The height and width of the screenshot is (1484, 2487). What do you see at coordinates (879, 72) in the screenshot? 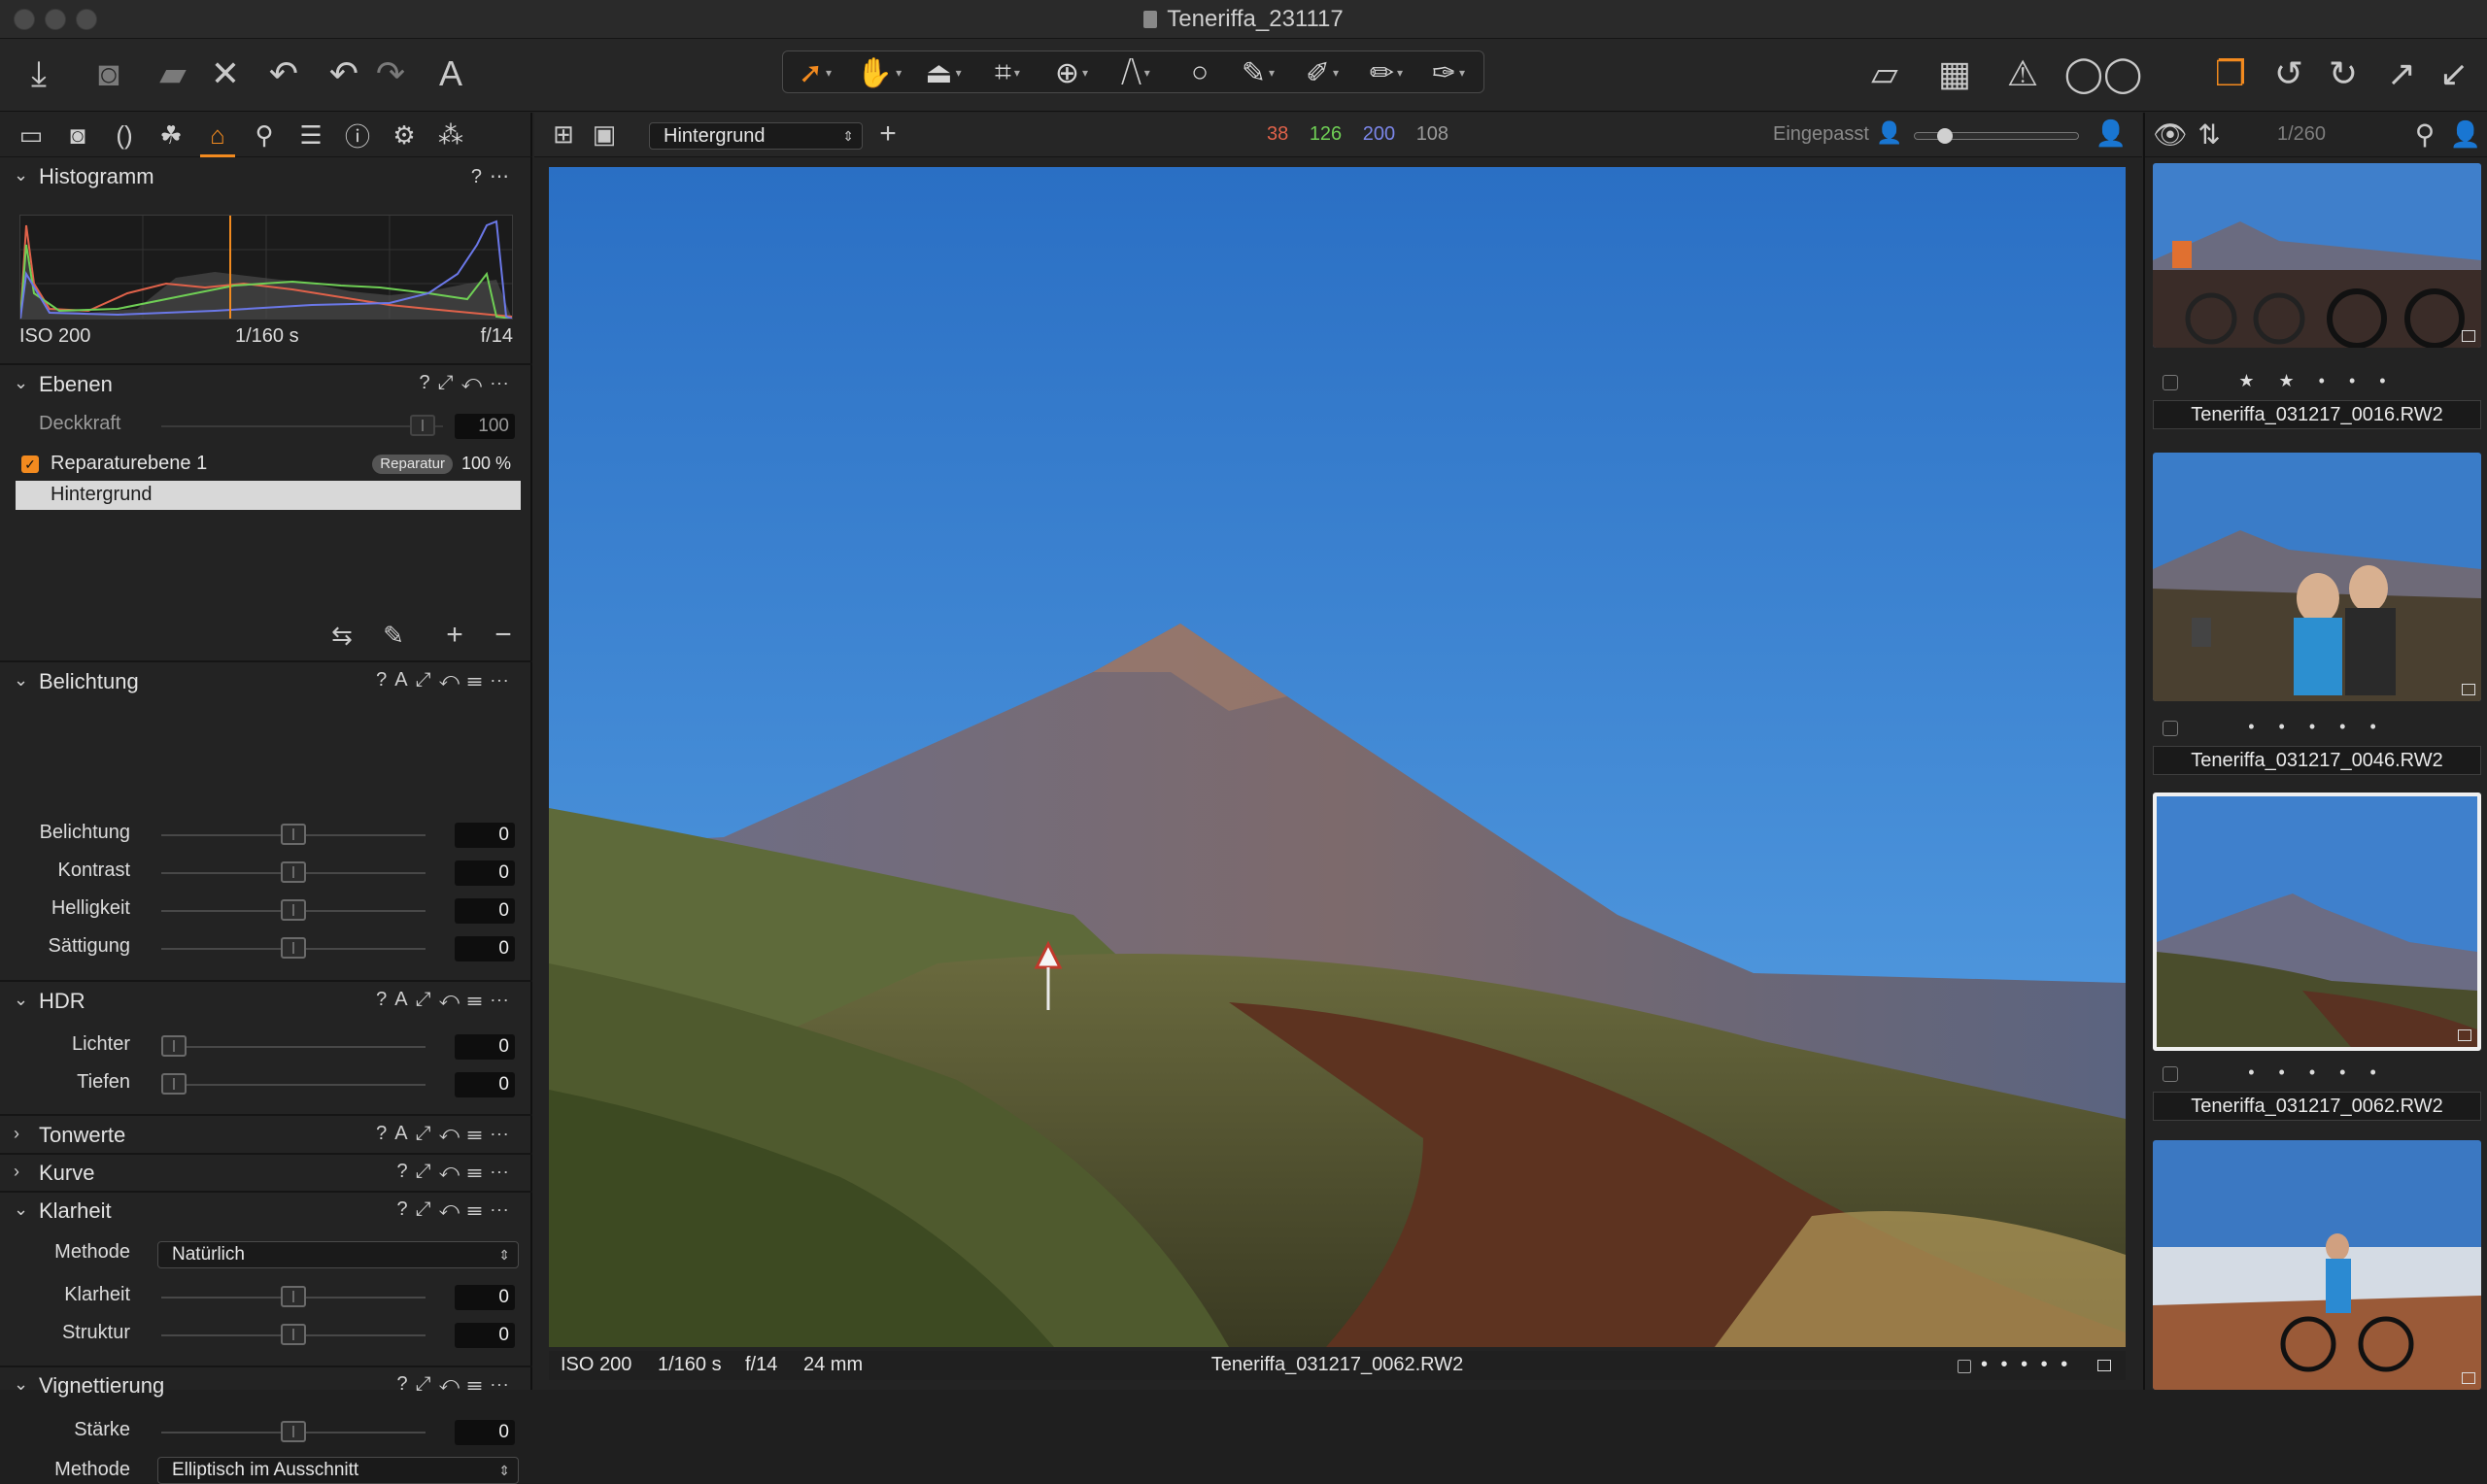
I see `pan-hand-icon: ✋ ▾` at bounding box center [879, 72].